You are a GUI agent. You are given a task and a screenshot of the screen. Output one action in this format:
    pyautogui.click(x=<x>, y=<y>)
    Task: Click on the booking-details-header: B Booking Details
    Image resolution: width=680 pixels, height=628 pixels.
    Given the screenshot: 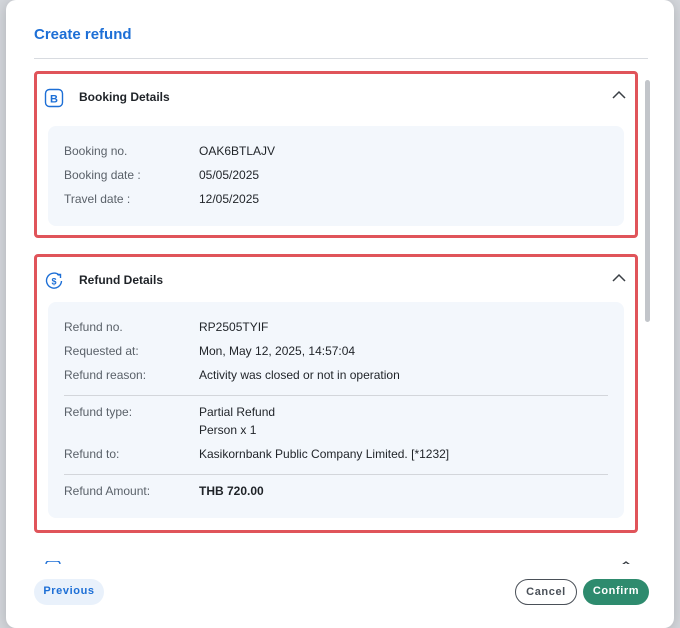 What is the action you would take?
    pyautogui.click(x=336, y=99)
    